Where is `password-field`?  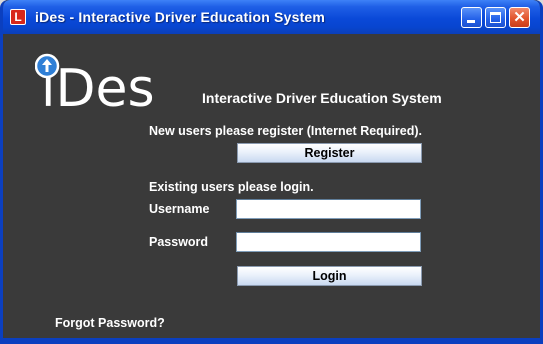 password-field is located at coordinates (328, 242).